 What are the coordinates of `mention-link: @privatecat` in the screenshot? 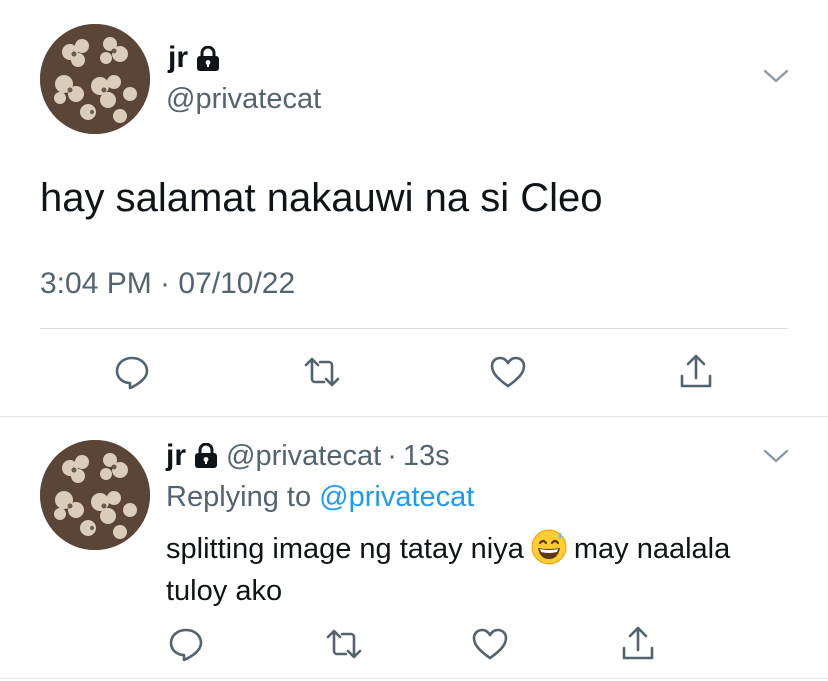 It's located at (396, 497).